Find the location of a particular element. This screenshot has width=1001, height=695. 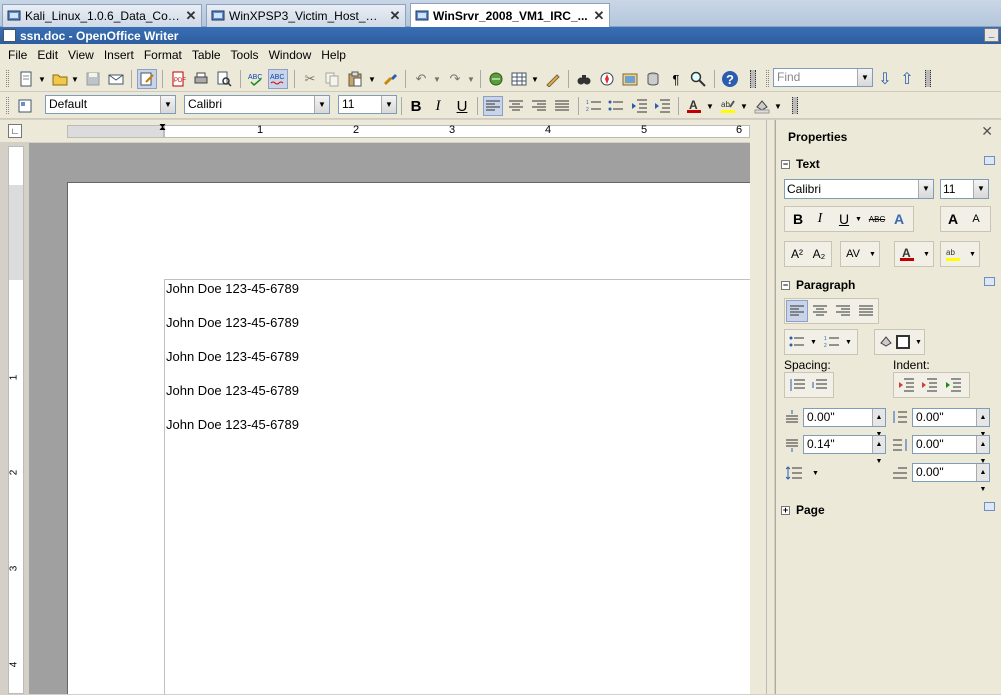

collapse-icon: − is located at coordinates (785, 285).